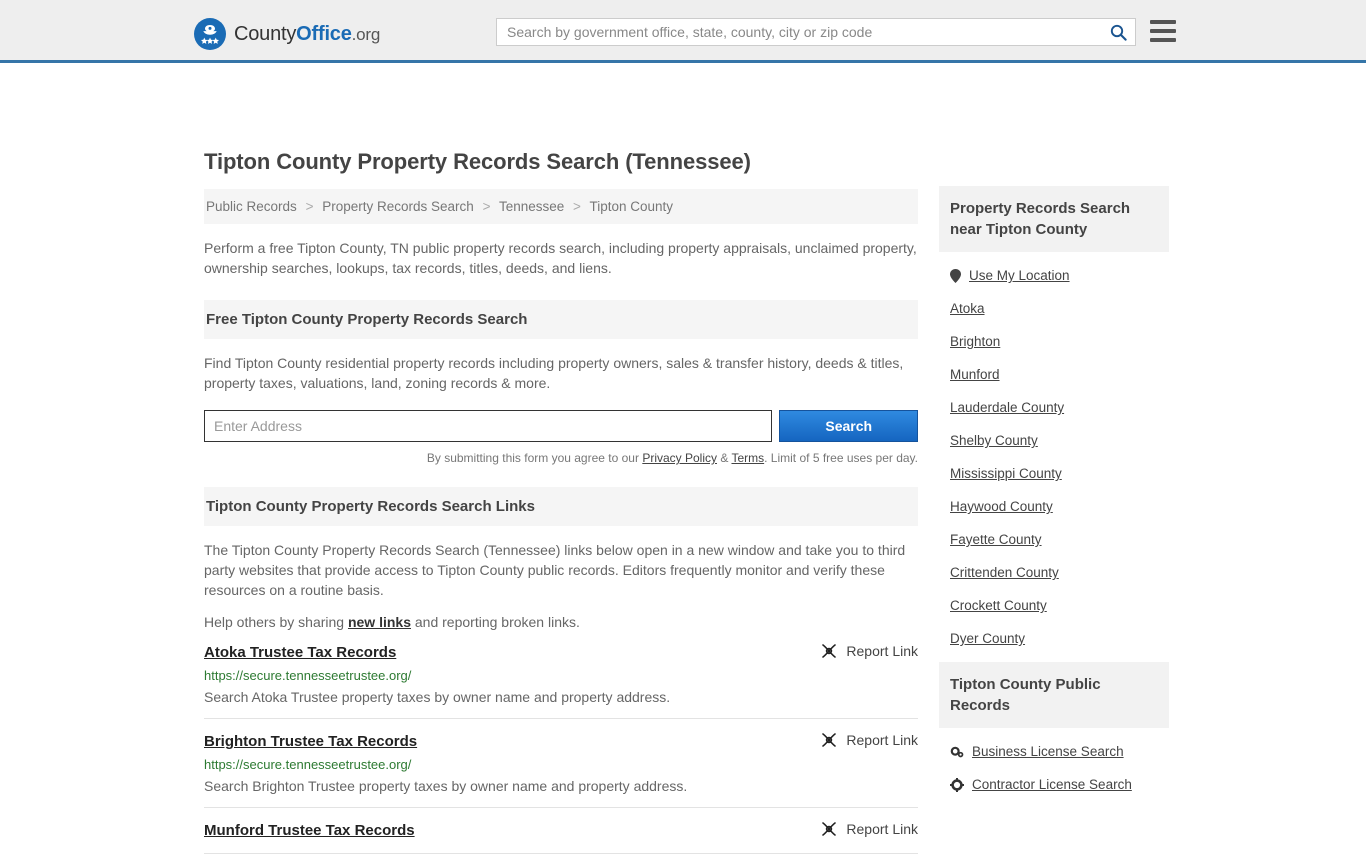 This screenshot has width=1366, height=854. What do you see at coordinates (1054, 539) in the screenshot?
I see `sidebar-item-fayette-county: Fayette County` at bounding box center [1054, 539].